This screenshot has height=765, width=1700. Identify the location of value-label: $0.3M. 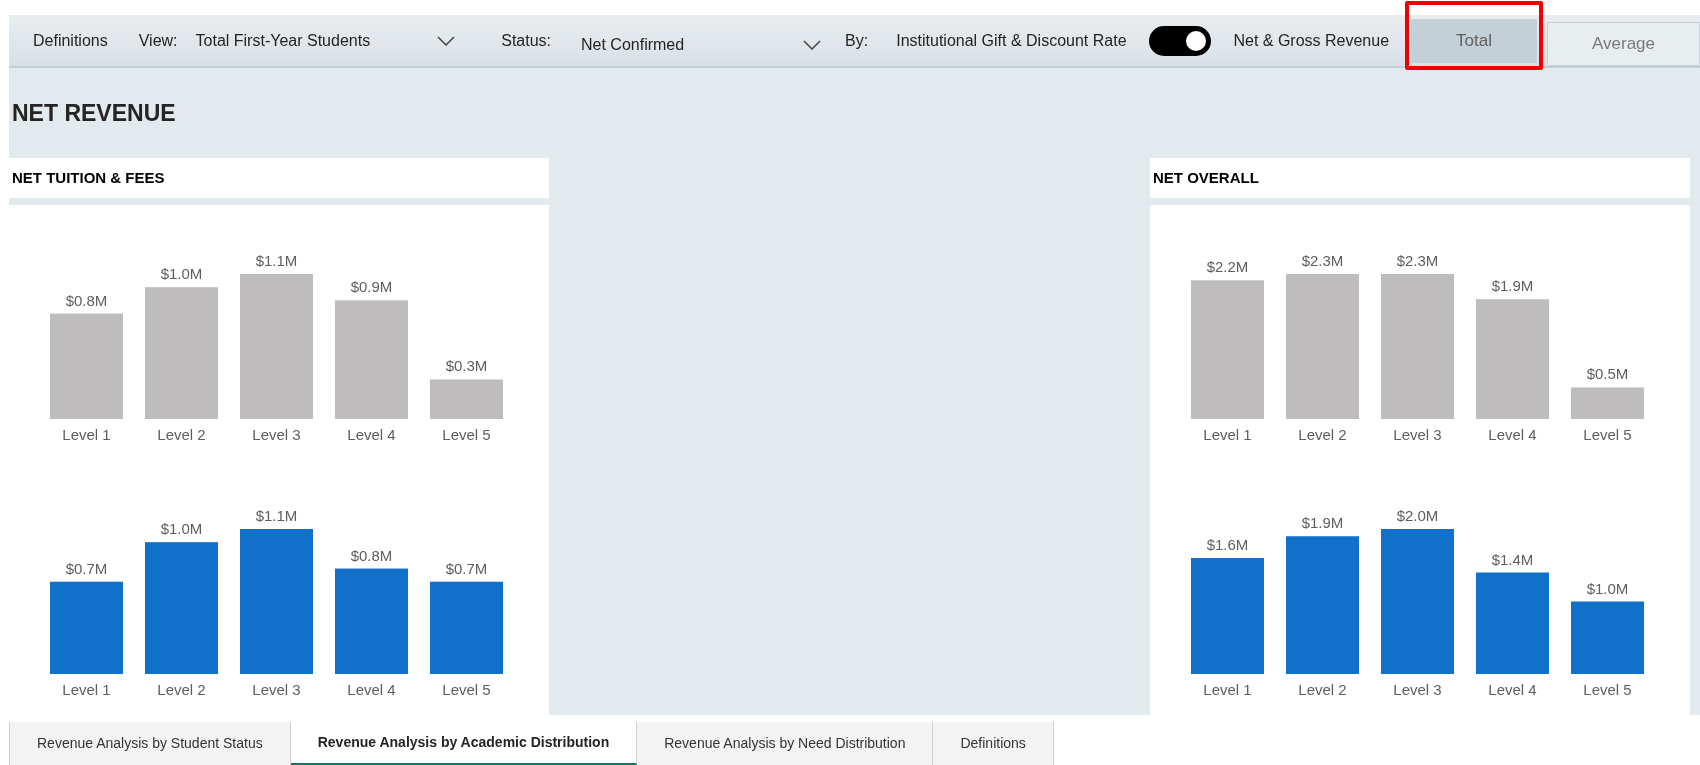
(466, 366).